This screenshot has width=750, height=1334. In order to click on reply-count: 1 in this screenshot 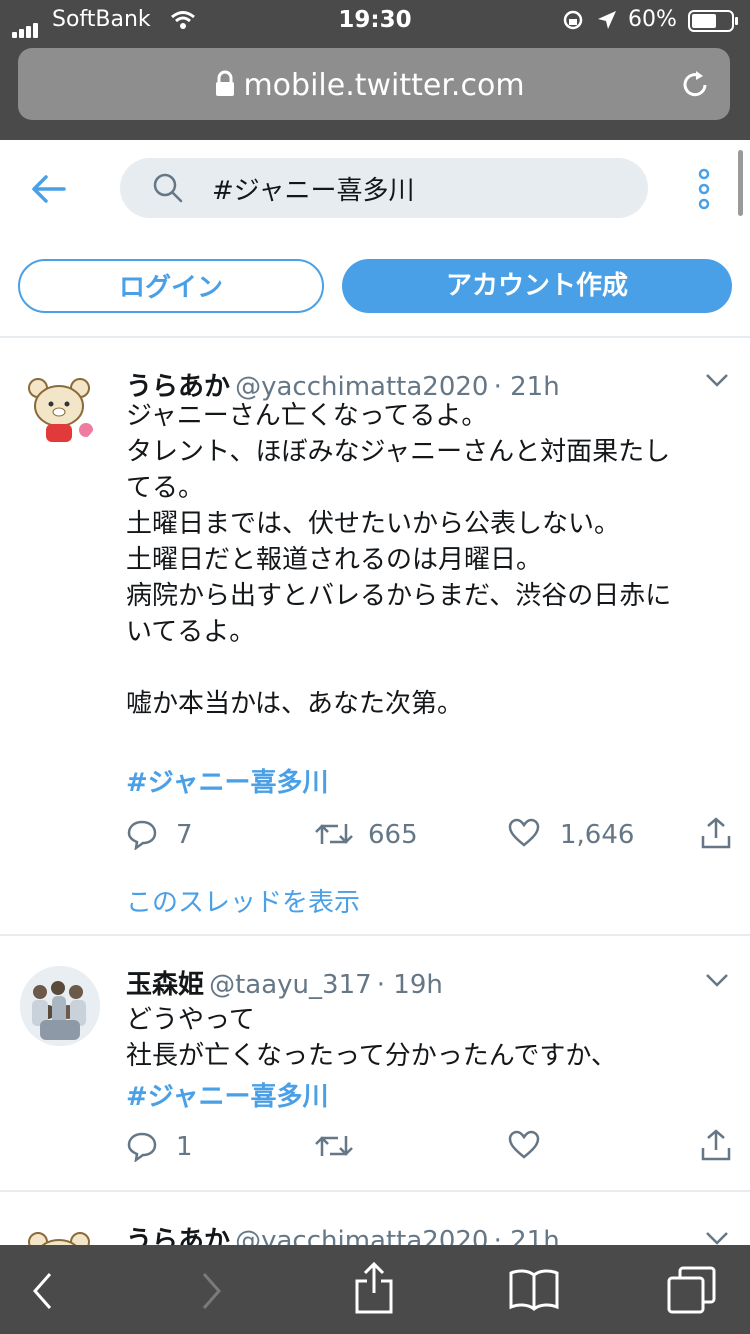, I will do `click(184, 1147)`.